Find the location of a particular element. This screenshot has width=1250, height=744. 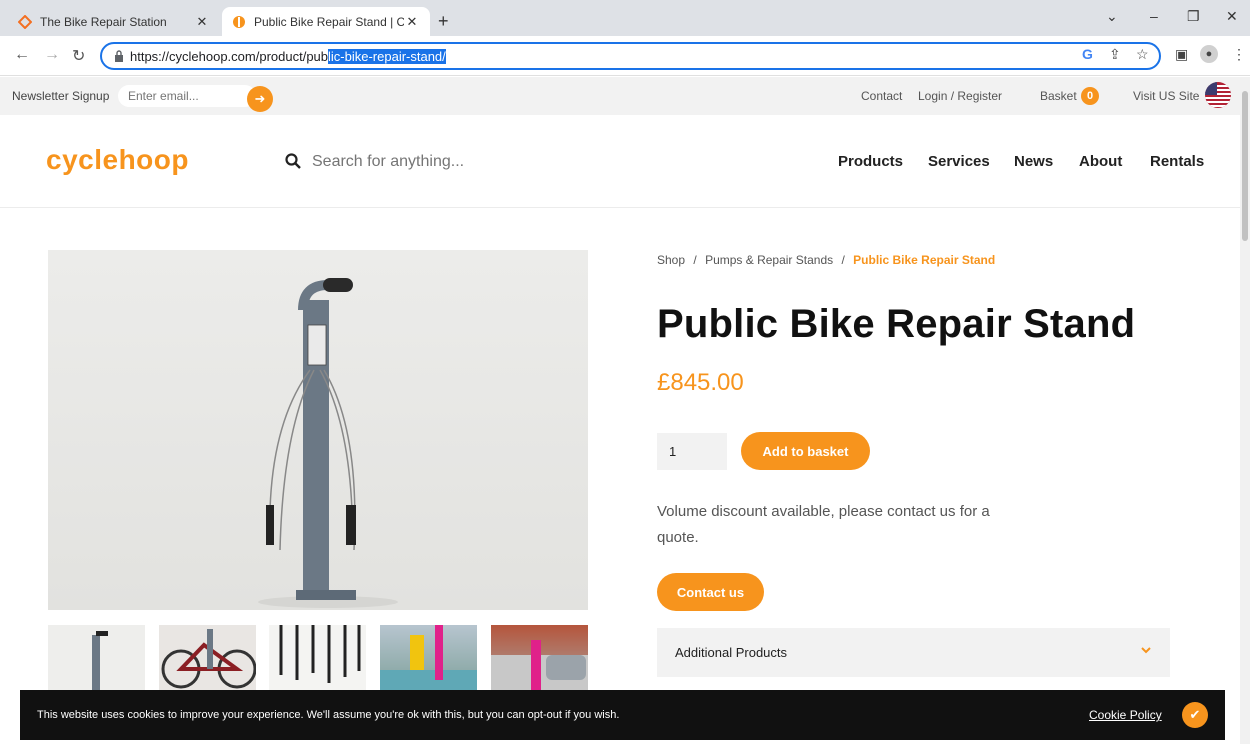

thumbnail-bike is located at coordinates (208, 659).